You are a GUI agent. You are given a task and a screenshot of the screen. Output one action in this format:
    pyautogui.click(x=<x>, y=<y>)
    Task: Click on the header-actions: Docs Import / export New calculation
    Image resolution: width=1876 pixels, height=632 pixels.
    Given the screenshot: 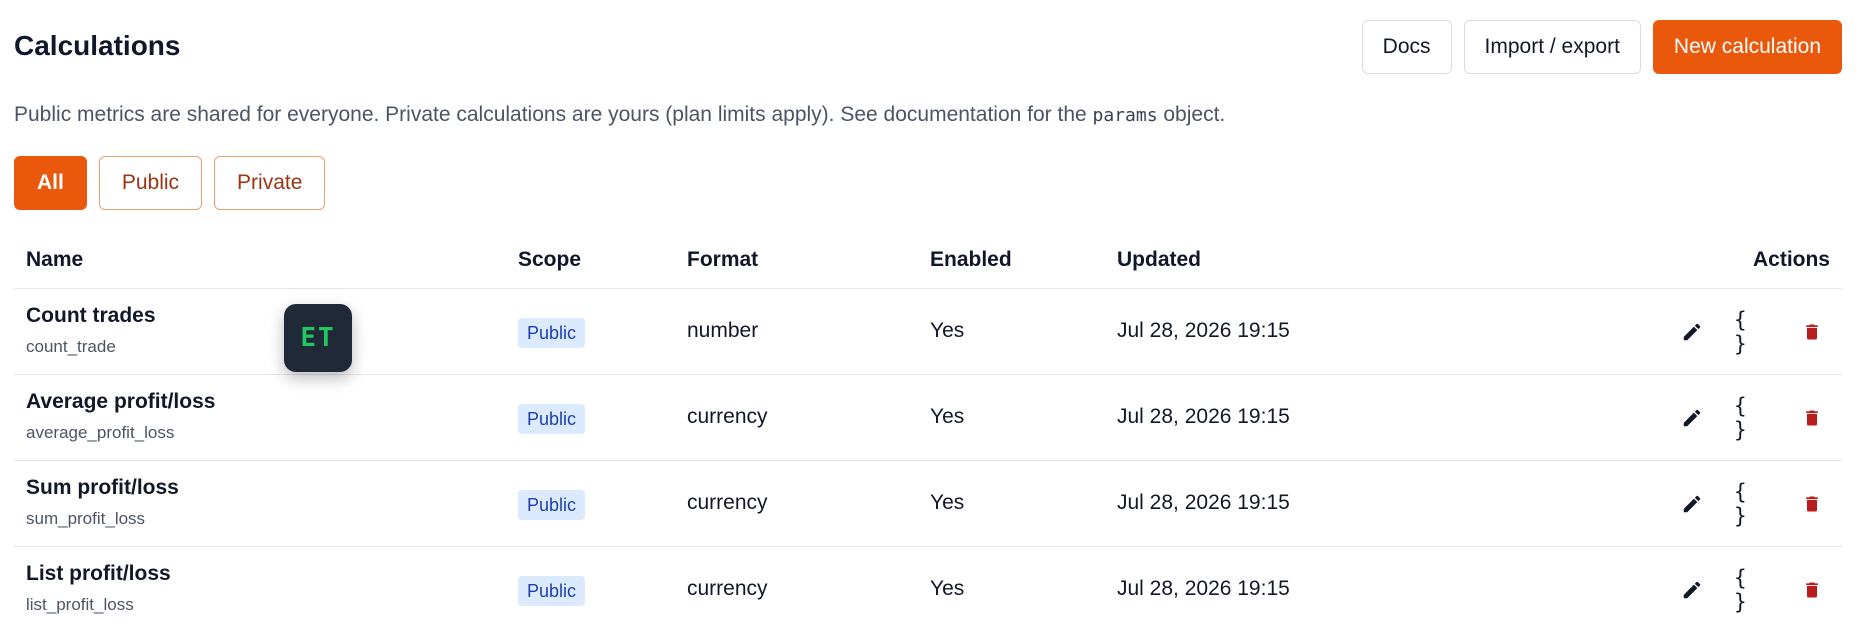 What is the action you would take?
    pyautogui.click(x=1601, y=47)
    